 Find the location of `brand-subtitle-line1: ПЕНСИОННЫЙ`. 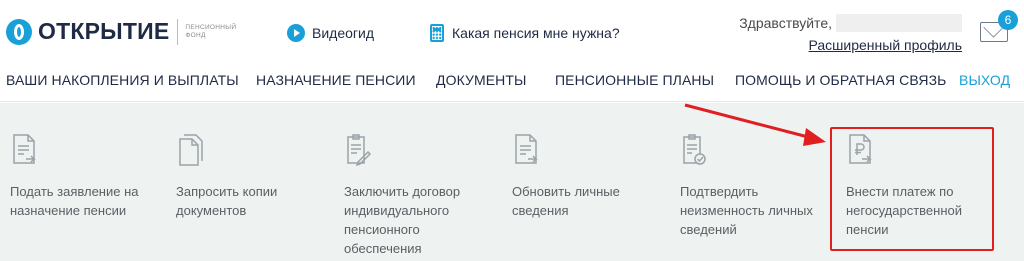

brand-subtitle-line1: ПЕНСИОННЫЙ is located at coordinates (211, 27).